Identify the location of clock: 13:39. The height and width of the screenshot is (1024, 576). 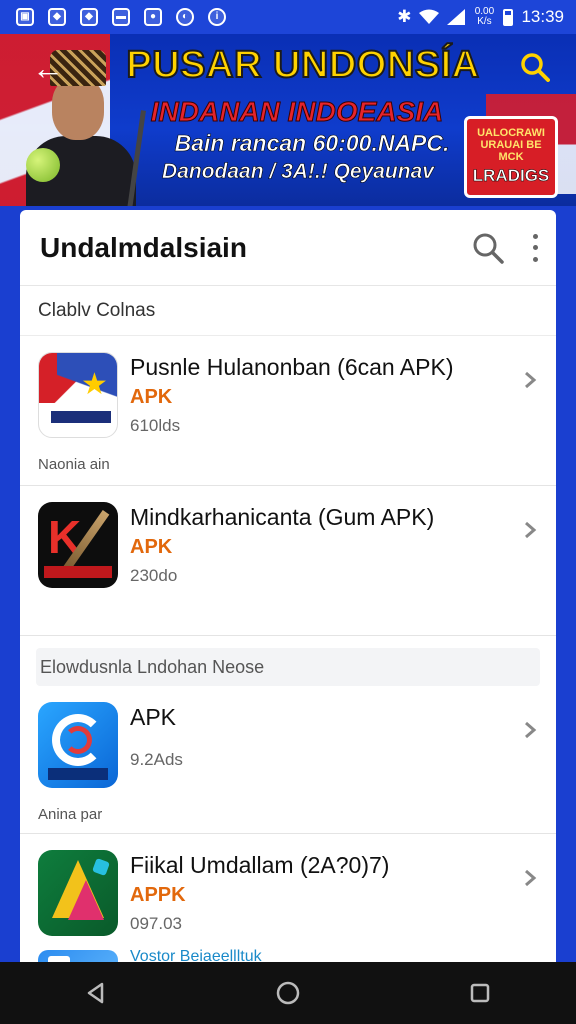
(542, 16).